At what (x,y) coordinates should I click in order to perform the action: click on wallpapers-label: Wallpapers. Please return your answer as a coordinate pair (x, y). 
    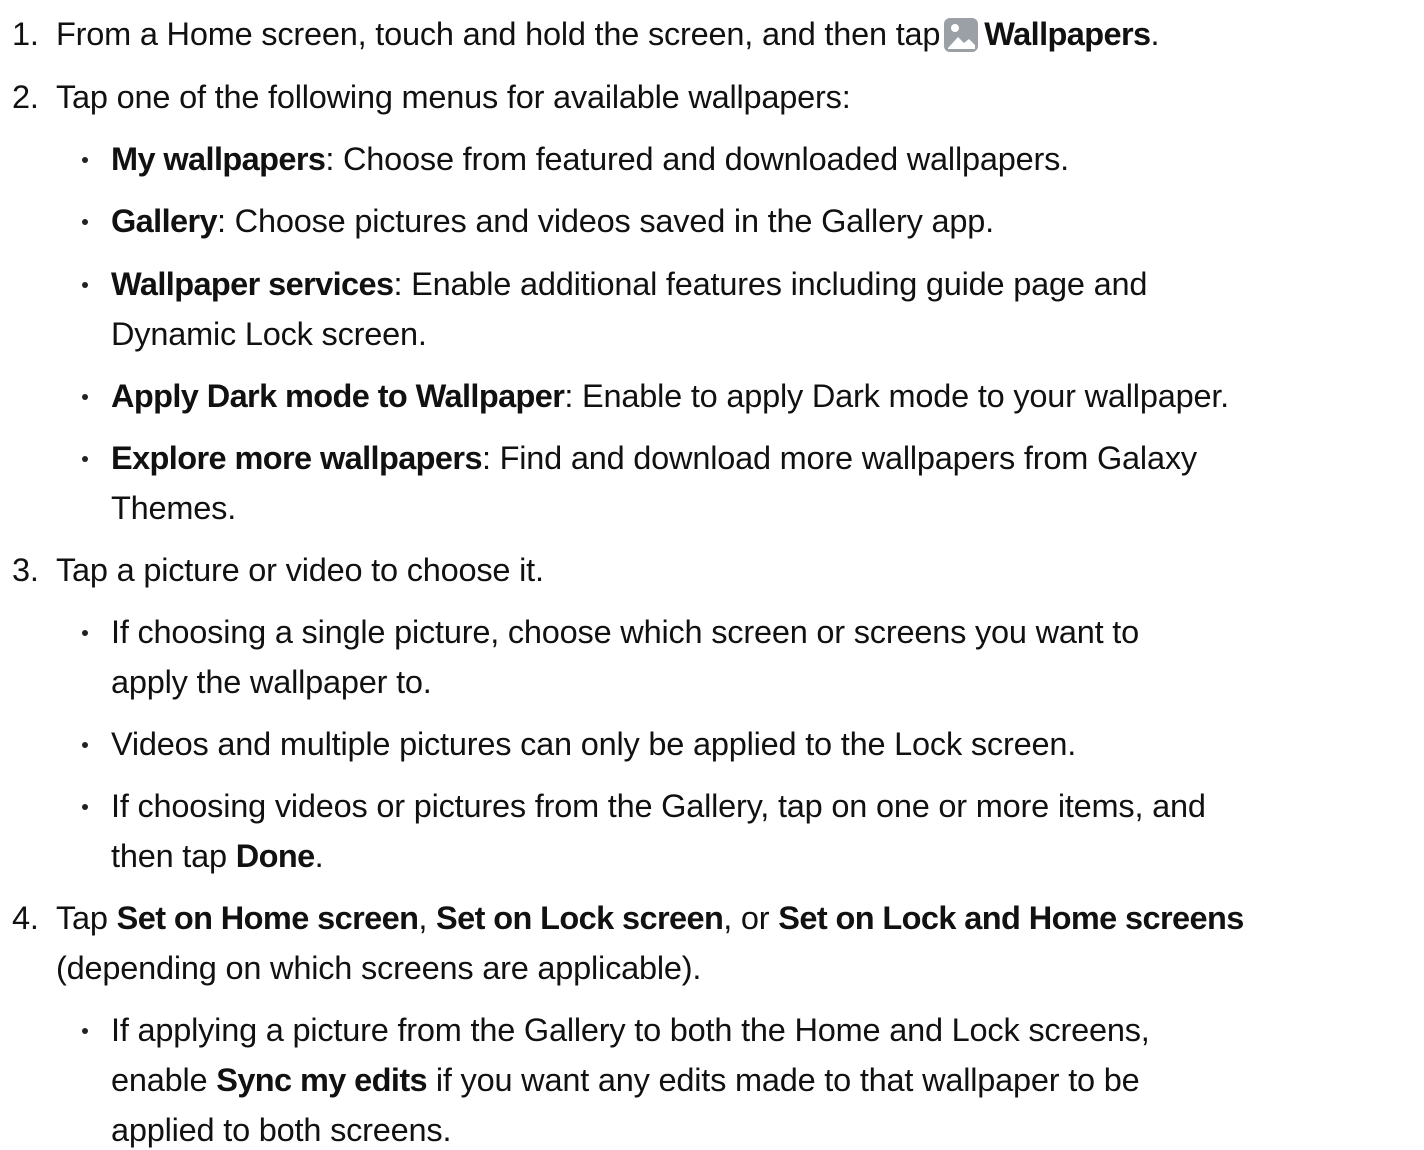
    Looking at the image, I should click on (1067, 34).